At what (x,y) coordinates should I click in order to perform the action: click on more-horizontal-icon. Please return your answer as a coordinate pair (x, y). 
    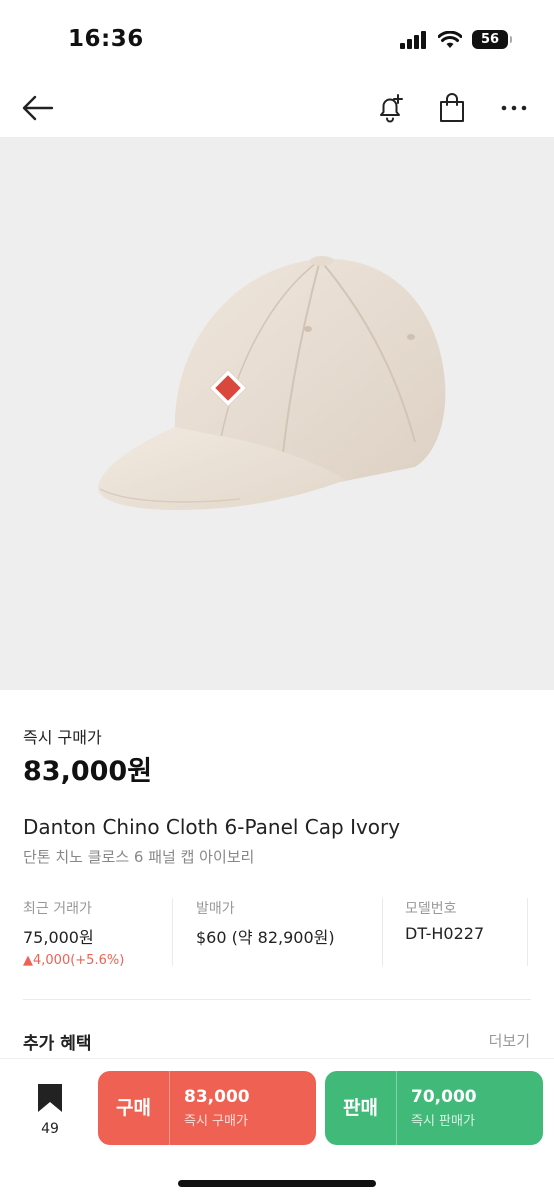
    Looking at the image, I should click on (514, 108).